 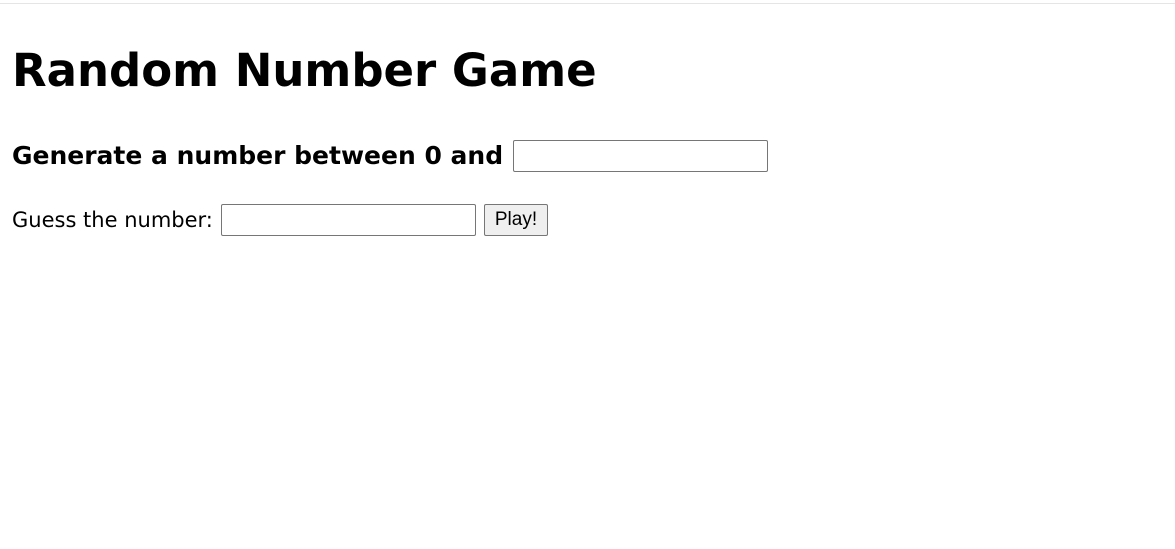 I want to click on range-row: Generate a number between 0 and, so click(x=390, y=156).